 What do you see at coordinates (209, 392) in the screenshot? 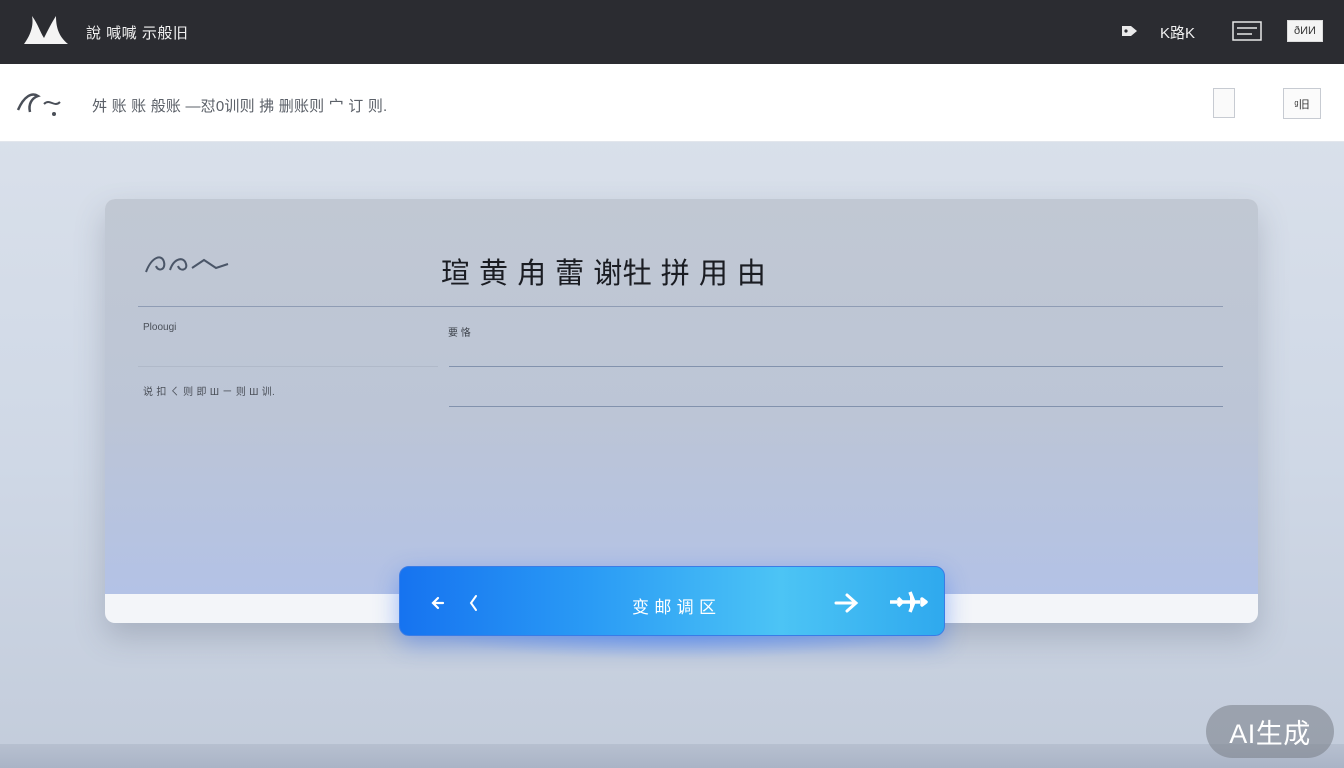
I see `field-caption: 说 扣 ㄑ 则 即 Ш ㄧ 则 Ш 训.` at bounding box center [209, 392].